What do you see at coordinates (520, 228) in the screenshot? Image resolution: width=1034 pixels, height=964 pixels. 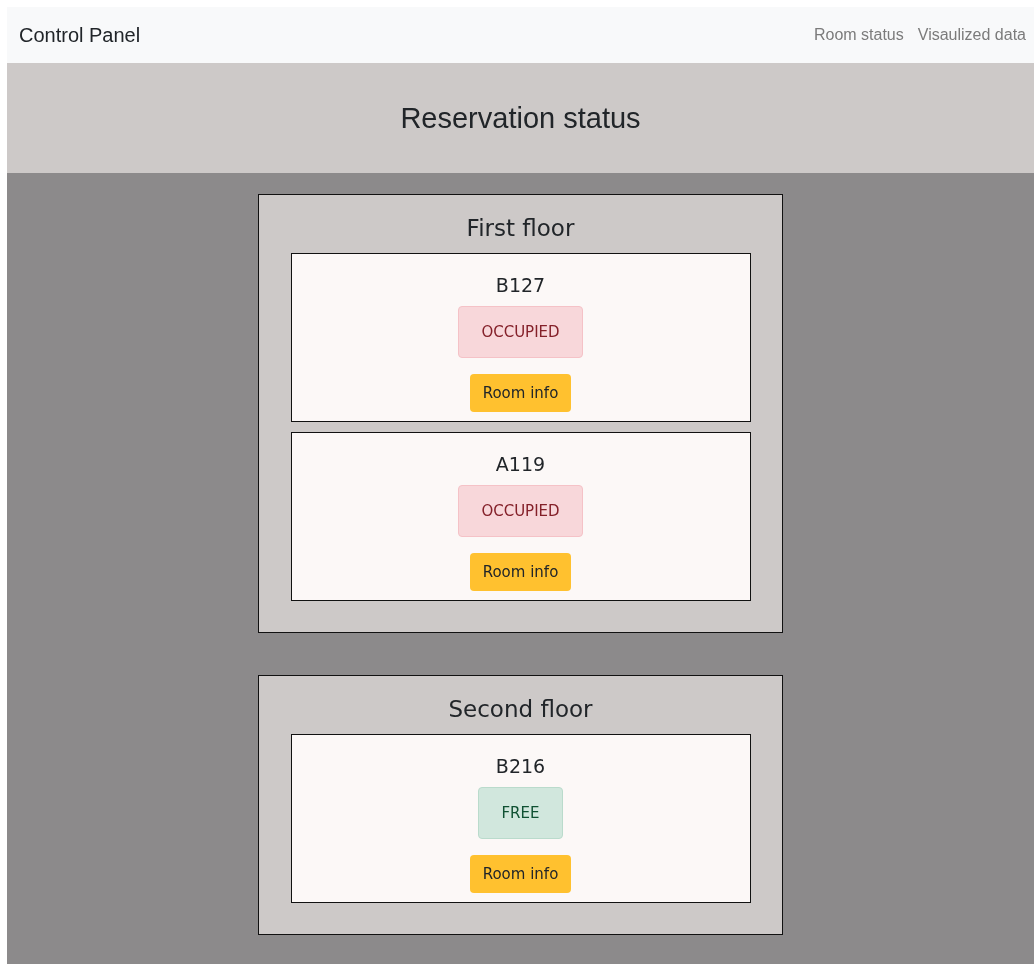 I see `floor-title: First floor` at bounding box center [520, 228].